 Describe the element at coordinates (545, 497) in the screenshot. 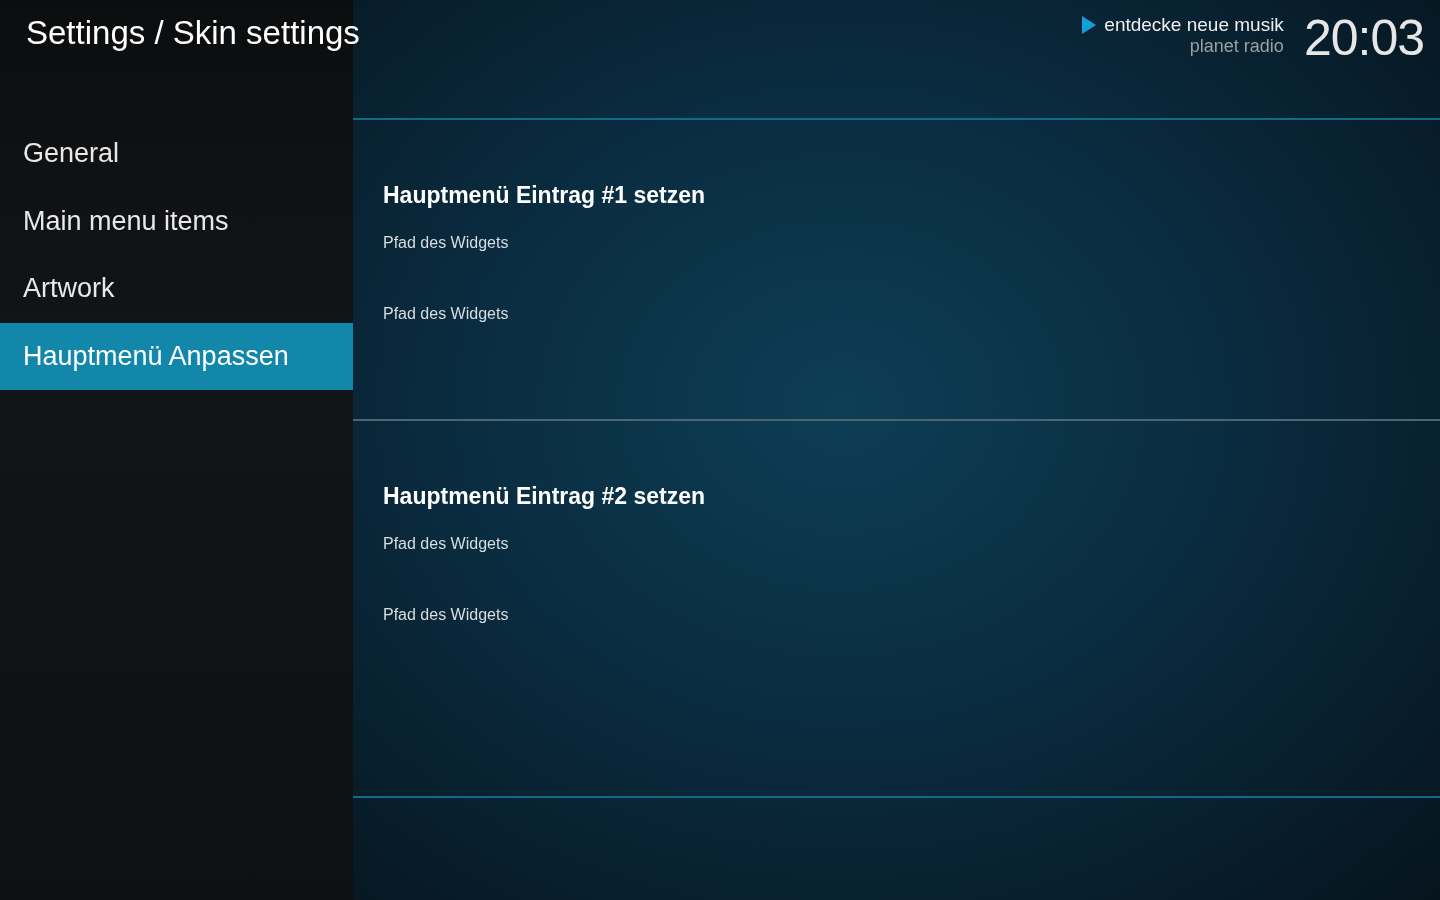

I see `group-heading: Hauptmenü Eintrag #2 setzen` at that location.